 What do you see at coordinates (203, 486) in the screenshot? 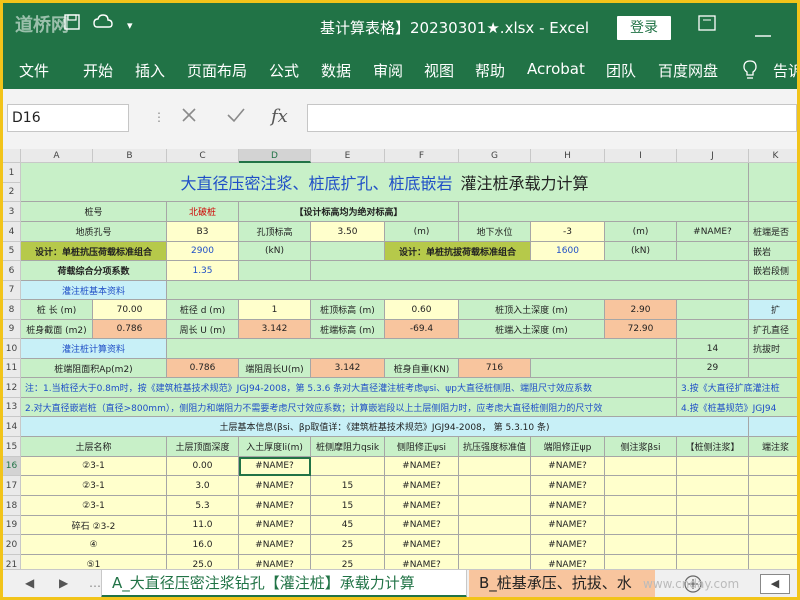
I see `table-row-depth: 3.0` at bounding box center [203, 486].